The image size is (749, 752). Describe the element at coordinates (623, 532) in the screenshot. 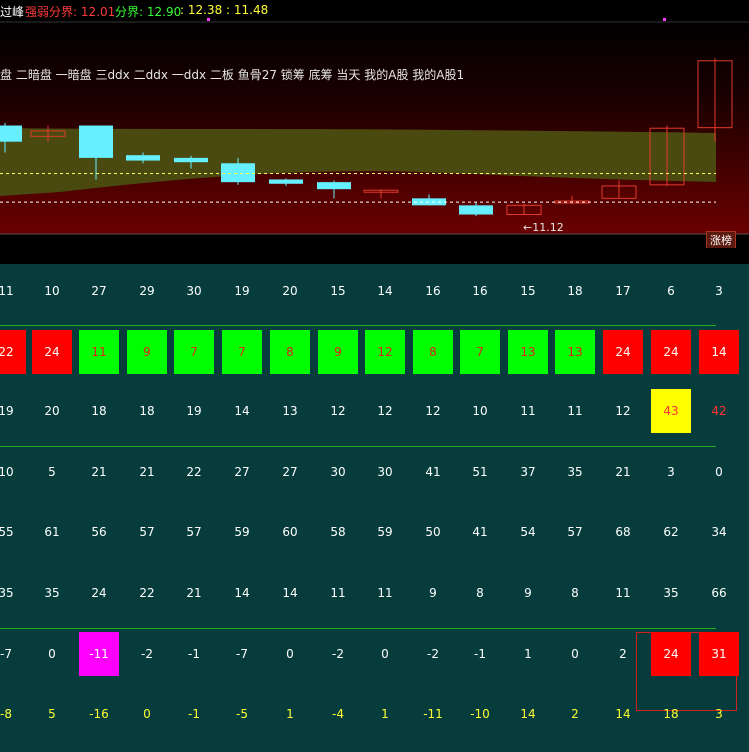

I see `table-cell: 68` at that location.